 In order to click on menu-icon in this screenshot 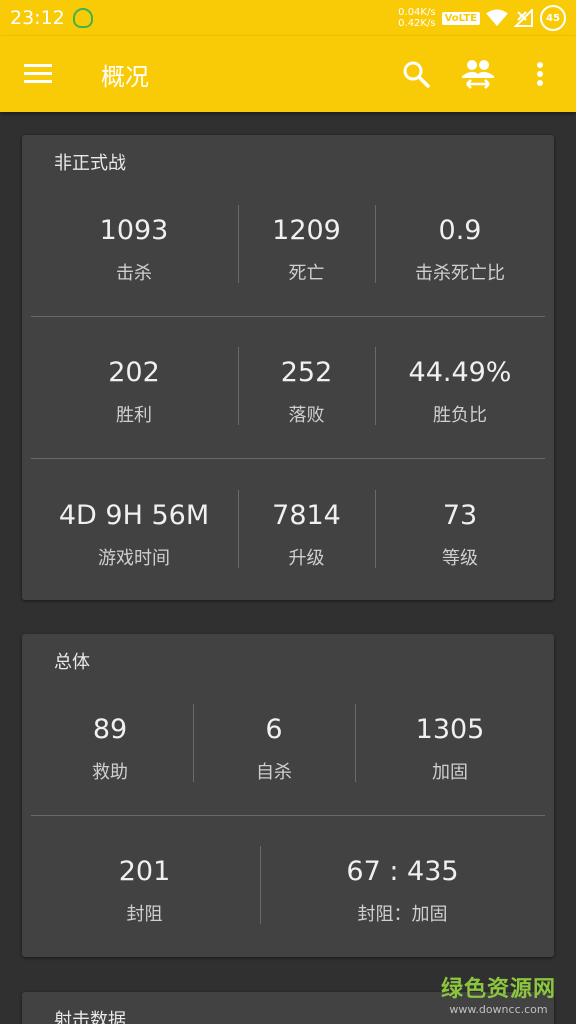, I will do `click(38, 74)`.